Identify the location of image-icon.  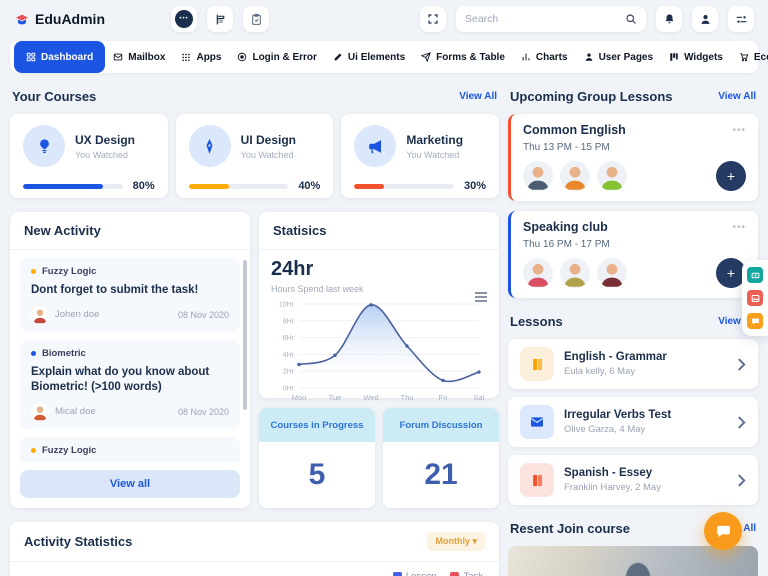
(755, 298).